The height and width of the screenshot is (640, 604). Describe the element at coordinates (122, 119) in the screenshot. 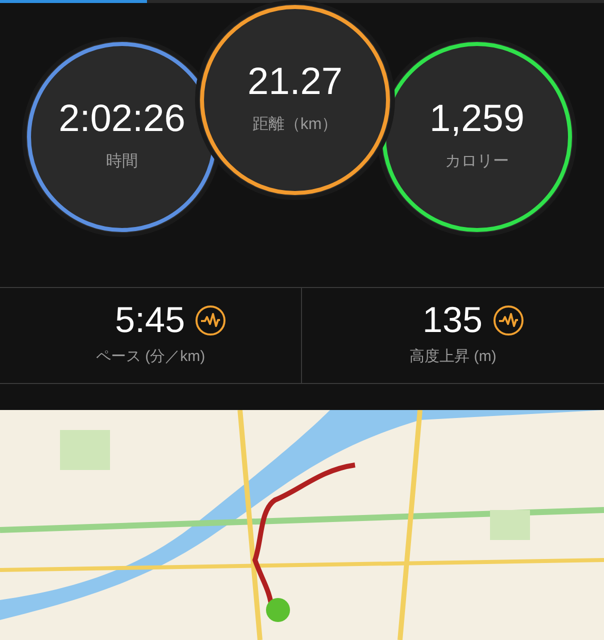

I see `stat-value: 2:02:26` at that location.